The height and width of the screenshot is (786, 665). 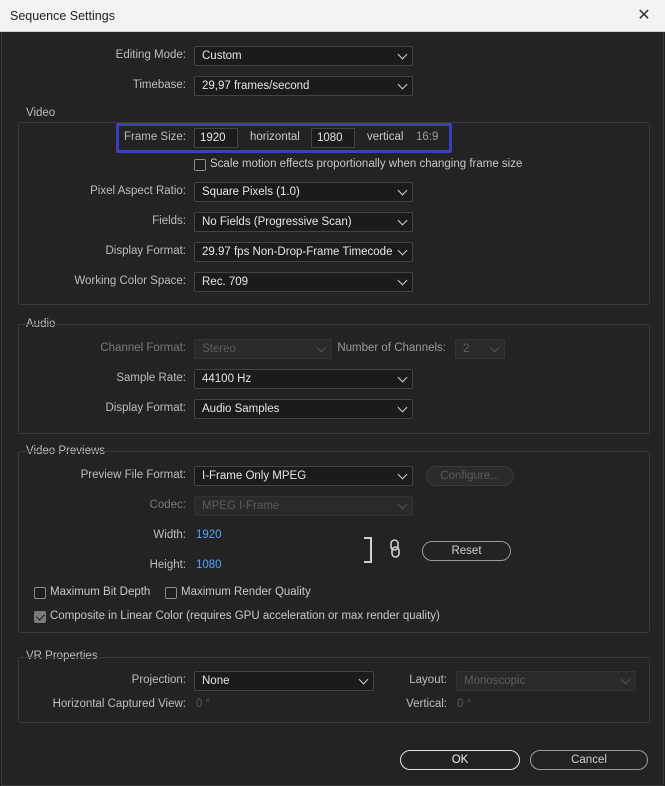 What do you see at coordinates (466, 349) in the screenshot?
I see `num-channels-value: 2` at bounding box center [466, 349].